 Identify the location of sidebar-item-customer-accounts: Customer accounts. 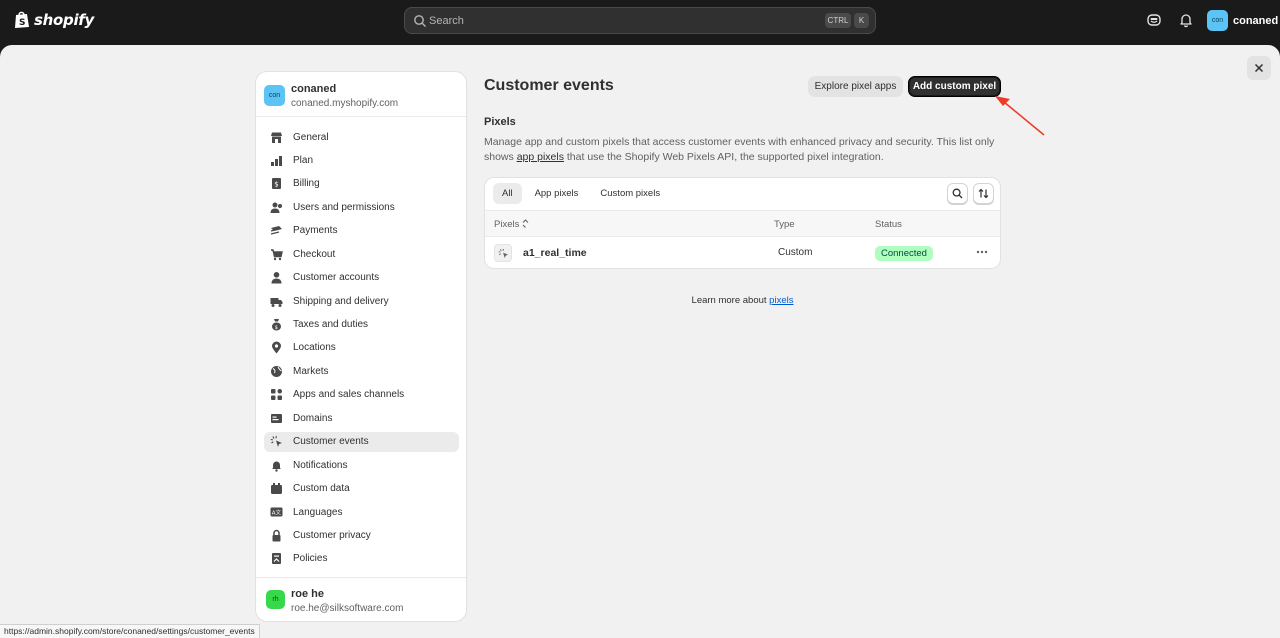
(361, 278).